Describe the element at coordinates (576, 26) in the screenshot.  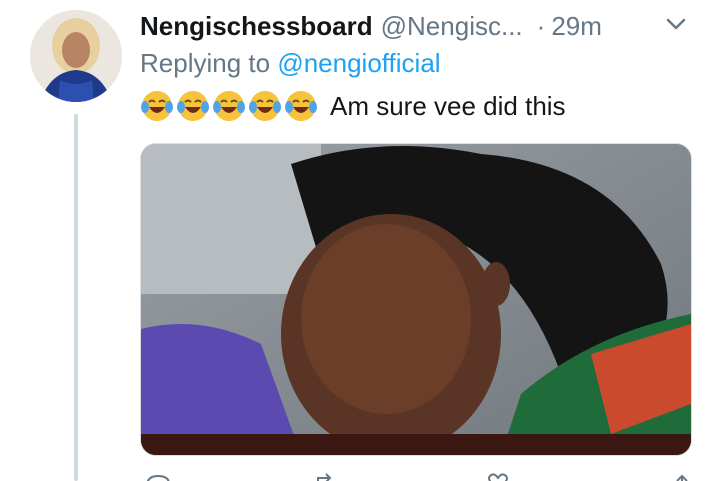
I see `timestamp: 29m` at that location.